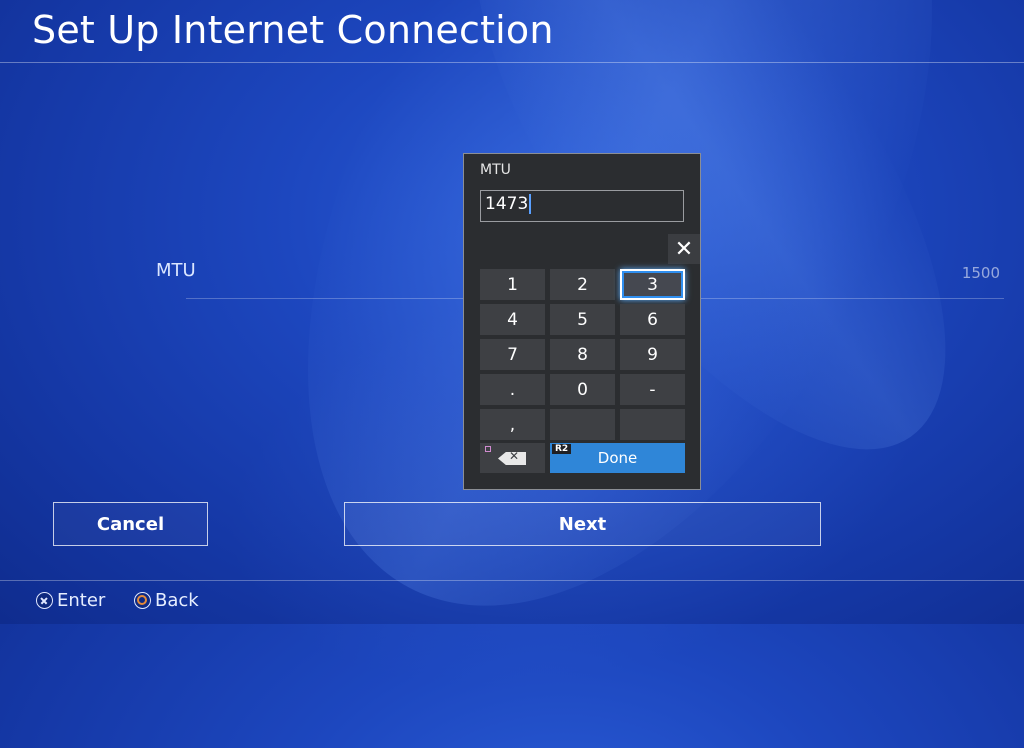 This screenshot has width=1024, height=748. Describe the element at coordinates (512, 354) in the screenshot. I see `key-7: 7` at that location.